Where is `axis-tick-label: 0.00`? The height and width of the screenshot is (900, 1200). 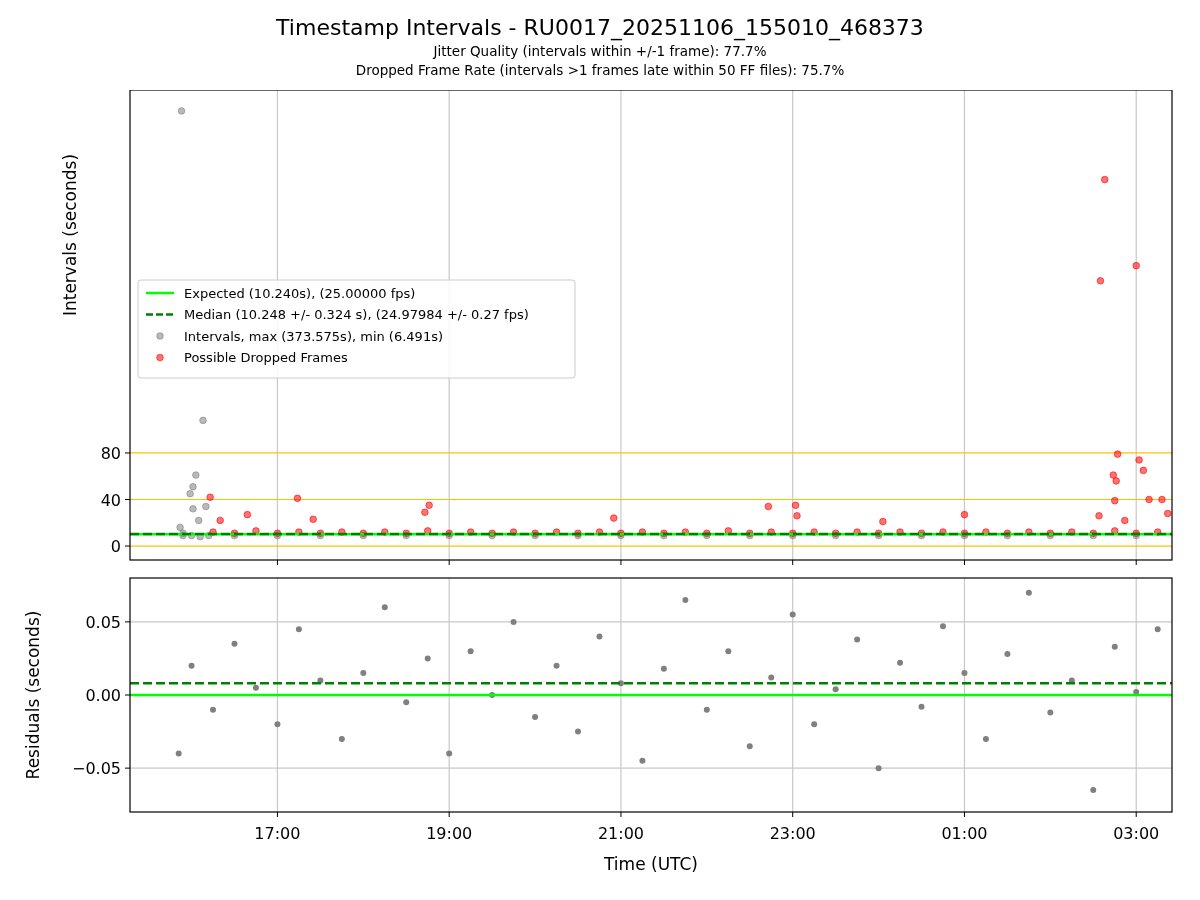 axis-tick-label: 0.00 is located at coordinates (103, 695).